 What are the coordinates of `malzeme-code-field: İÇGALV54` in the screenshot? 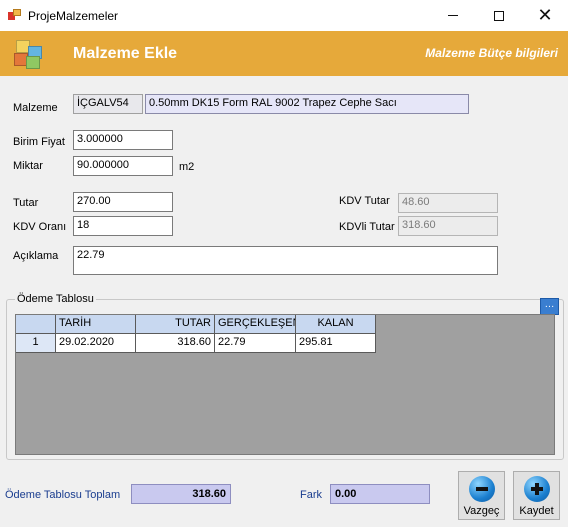 It's located at (108, 104).